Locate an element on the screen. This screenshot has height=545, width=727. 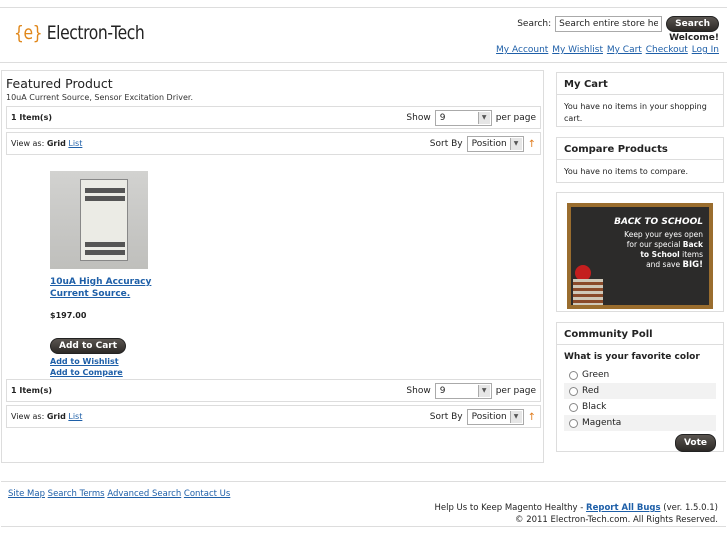
add-to-compare-link: Add to Compare is located at coordinates (105, 372).